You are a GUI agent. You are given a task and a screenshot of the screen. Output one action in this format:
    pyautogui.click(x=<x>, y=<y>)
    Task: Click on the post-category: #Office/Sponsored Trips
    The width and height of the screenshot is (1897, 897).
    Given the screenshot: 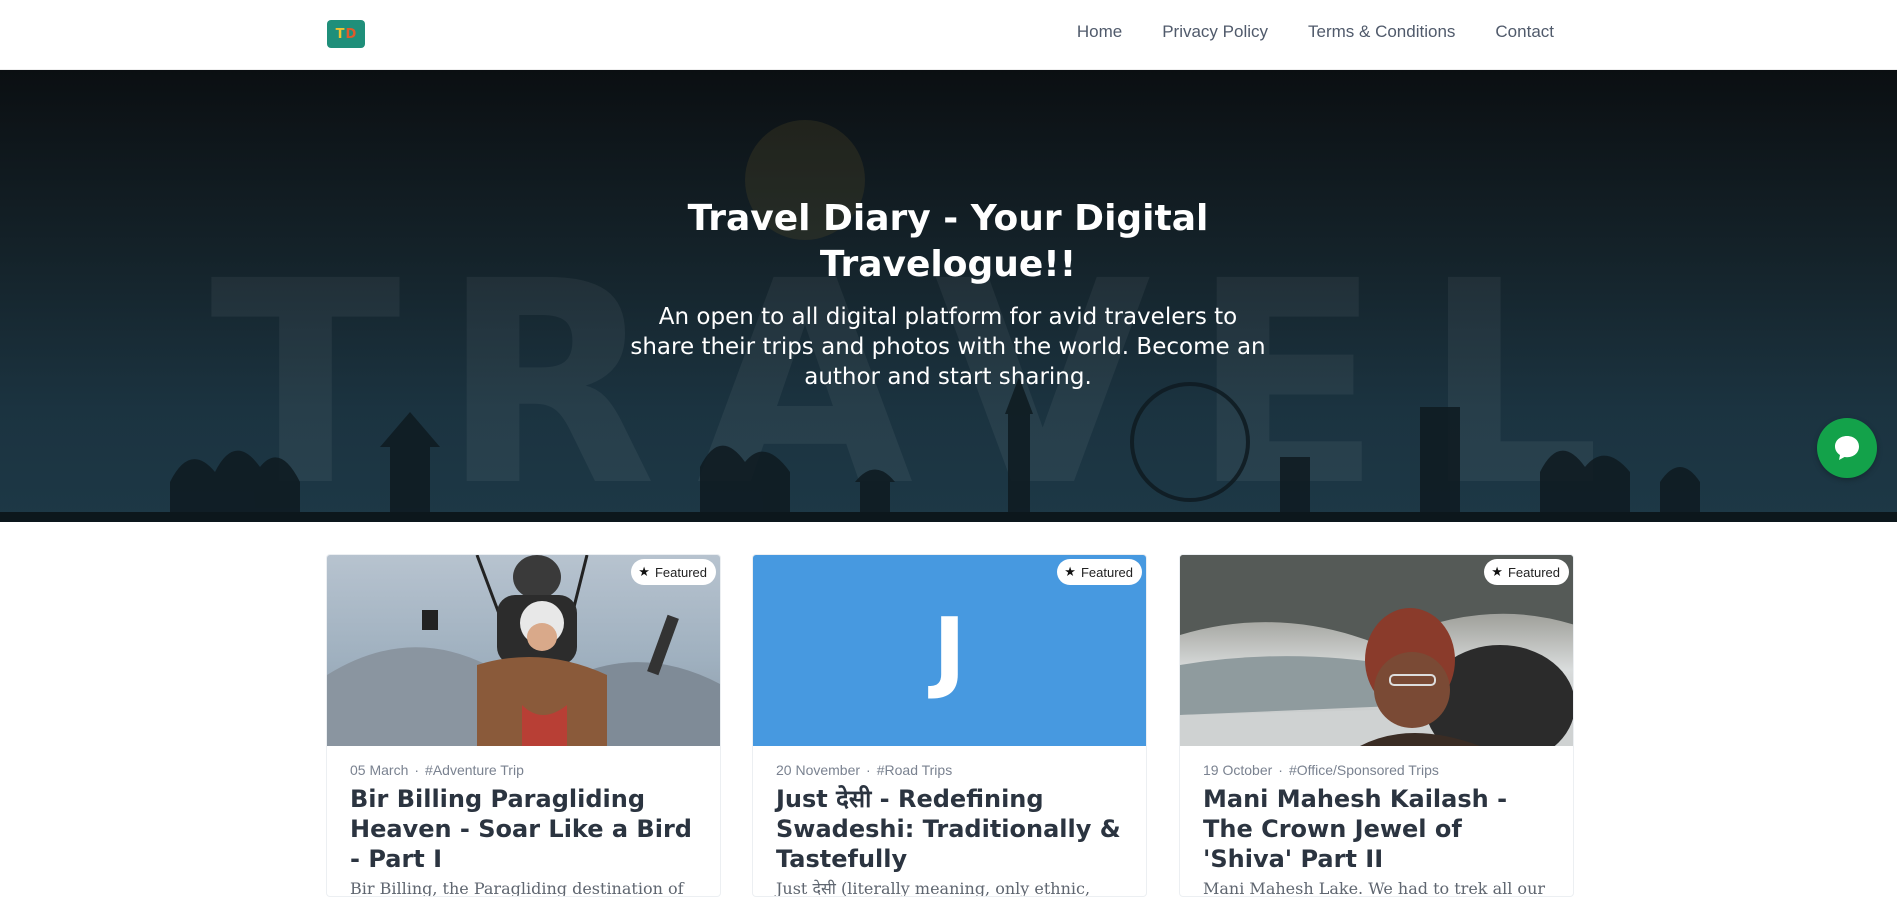 What is the action you would take?
    pyautogui.click(x=1364, y=770)
    